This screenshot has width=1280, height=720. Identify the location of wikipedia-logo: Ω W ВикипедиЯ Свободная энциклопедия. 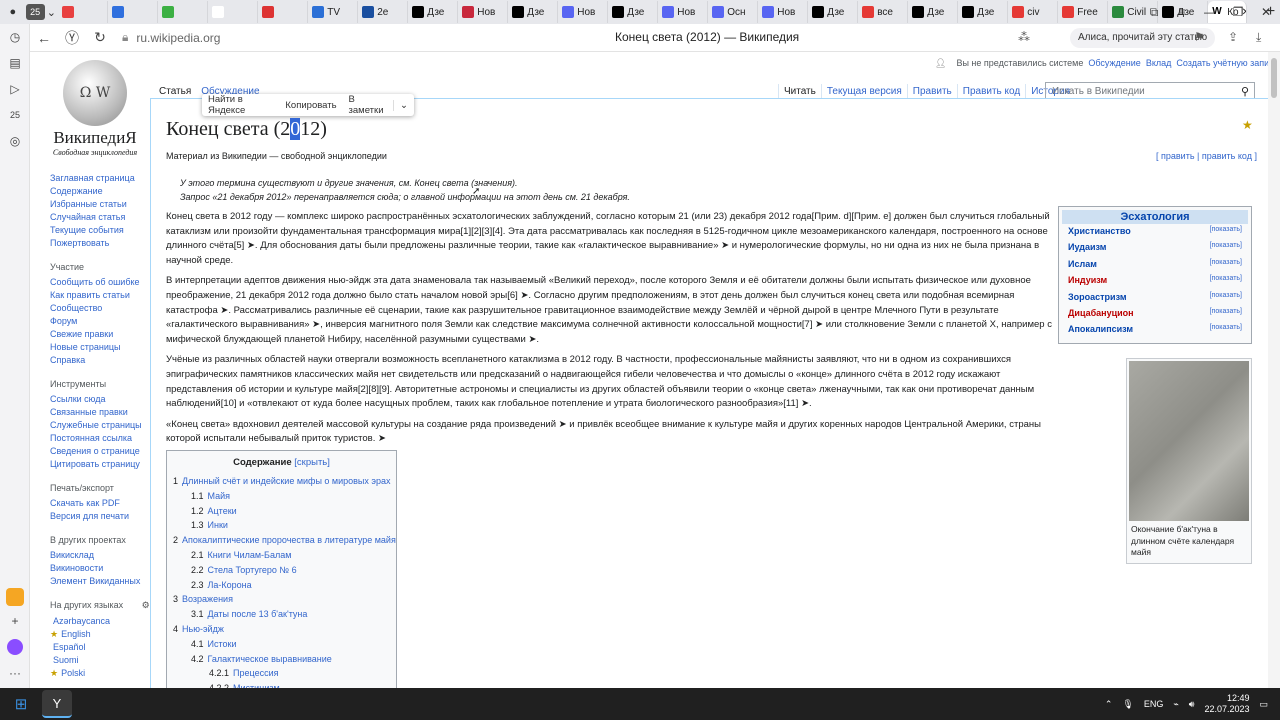
(95, 108).